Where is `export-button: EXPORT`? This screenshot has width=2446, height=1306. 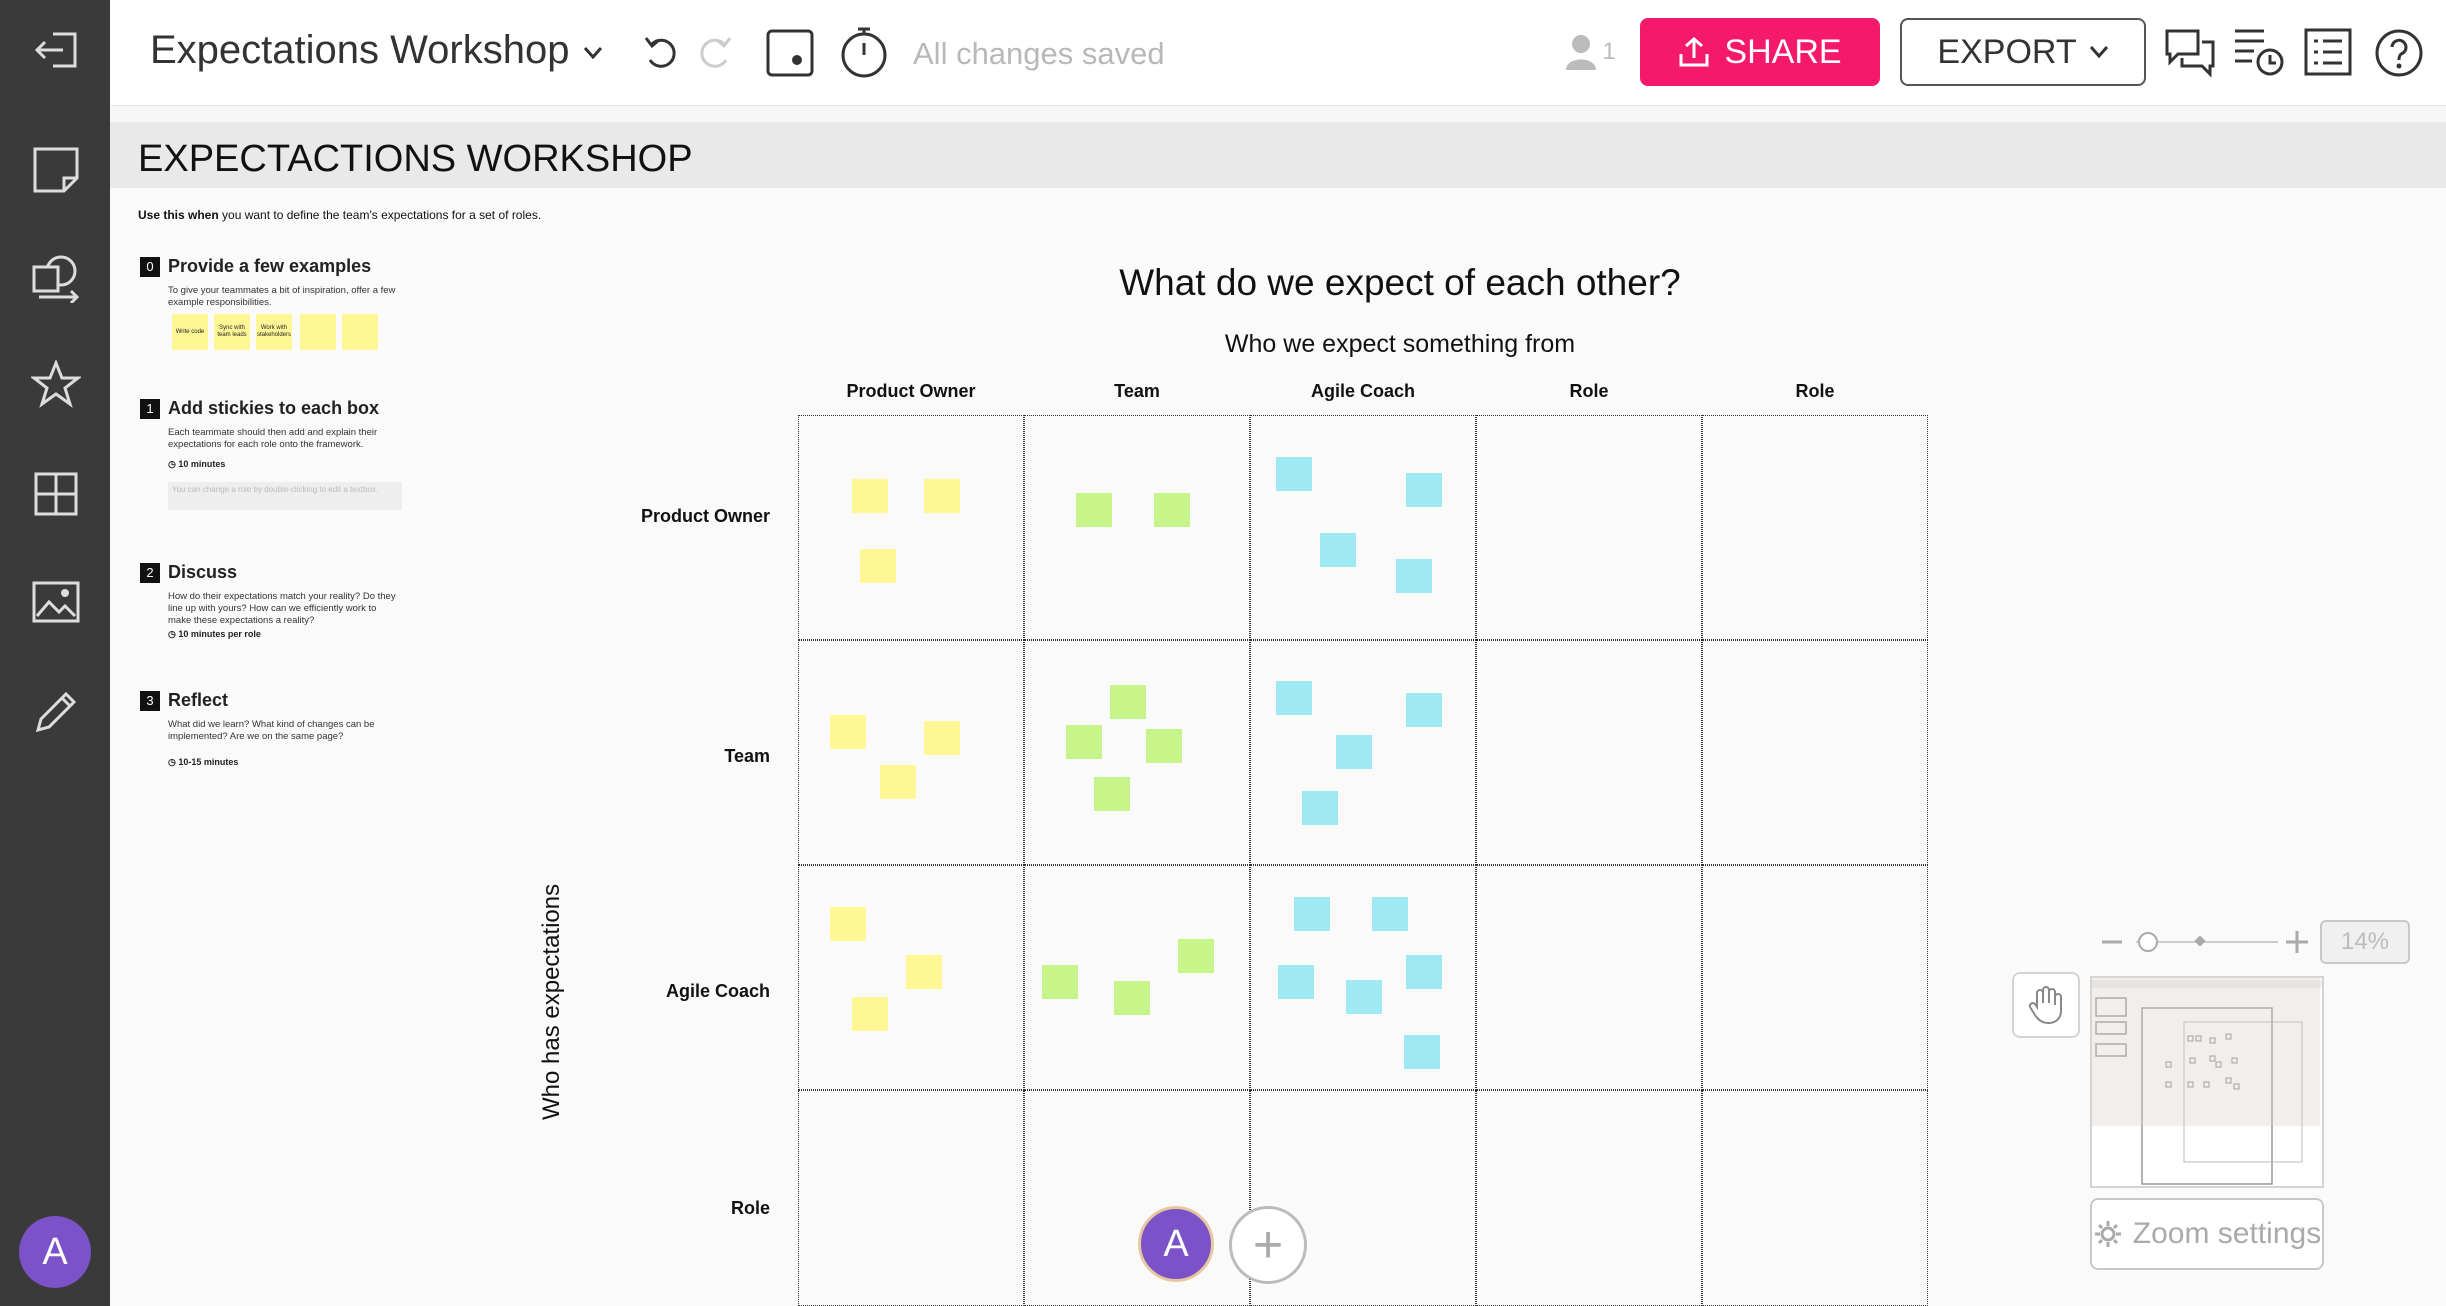 export-button: EXPORT is located at coordinates (2023, 52).